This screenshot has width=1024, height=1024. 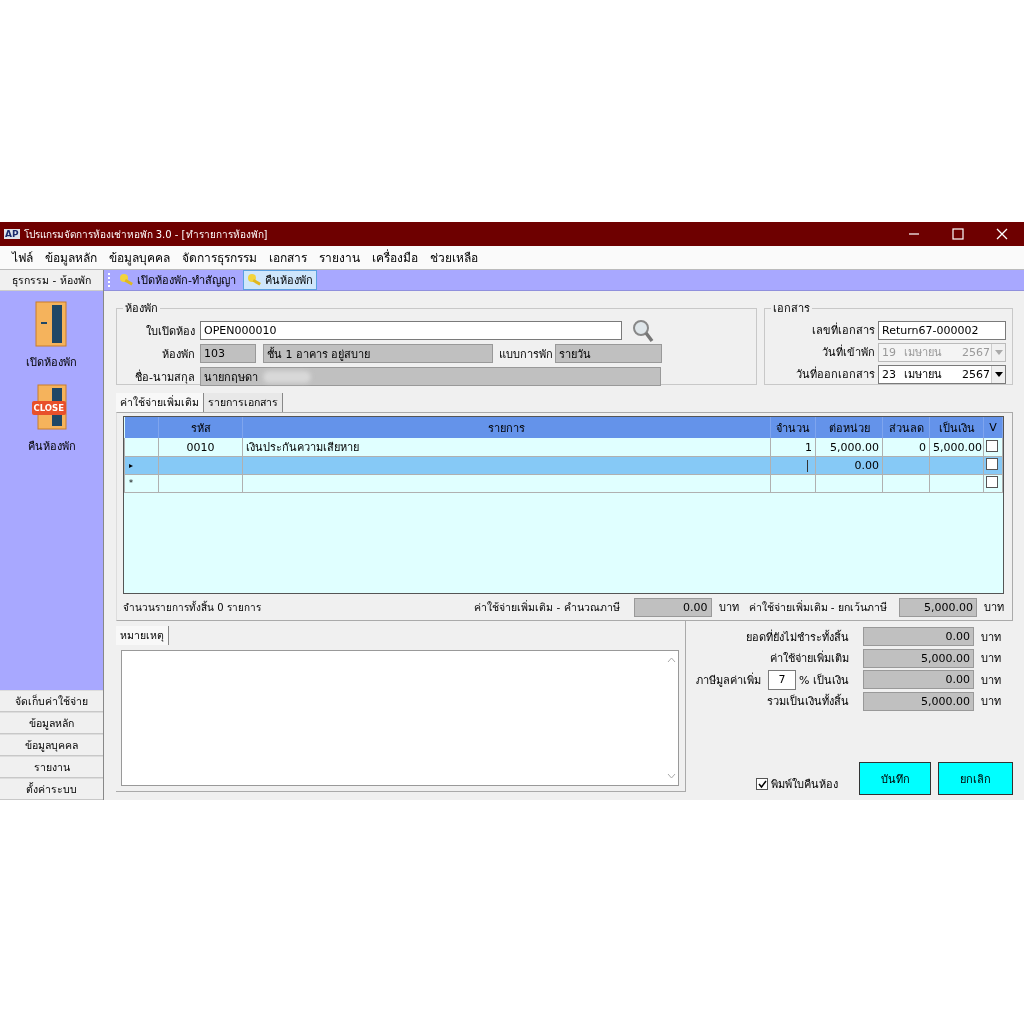 What do you see at coordinates (142, 635) in the screenshot?
I see `tab: หมายเหตุ` at bounding box center [142, 635].